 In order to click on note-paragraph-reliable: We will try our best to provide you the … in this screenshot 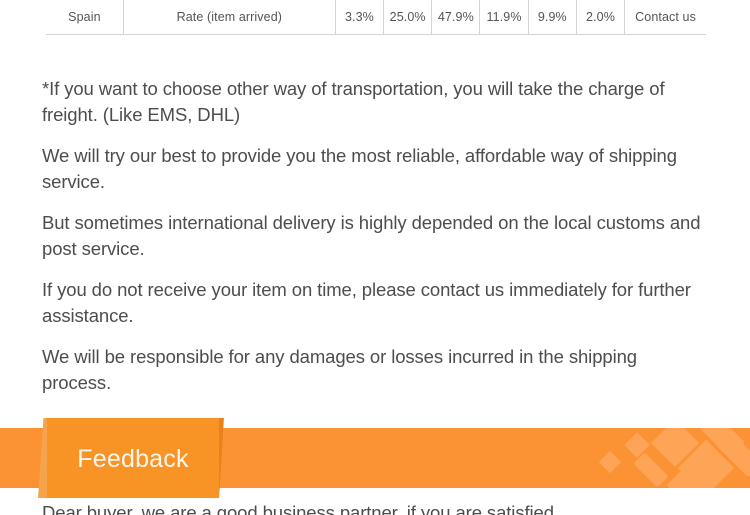, I will do `click(359, 168)`.